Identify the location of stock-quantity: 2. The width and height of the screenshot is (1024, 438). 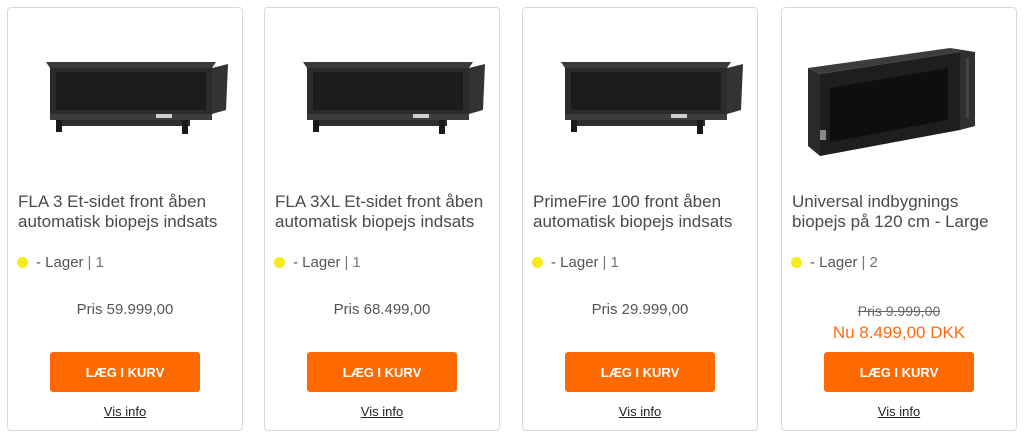
(873, 262).